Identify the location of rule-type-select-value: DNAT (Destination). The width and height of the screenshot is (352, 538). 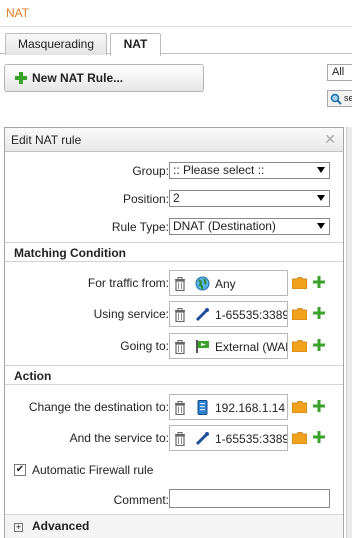
(224, 226).